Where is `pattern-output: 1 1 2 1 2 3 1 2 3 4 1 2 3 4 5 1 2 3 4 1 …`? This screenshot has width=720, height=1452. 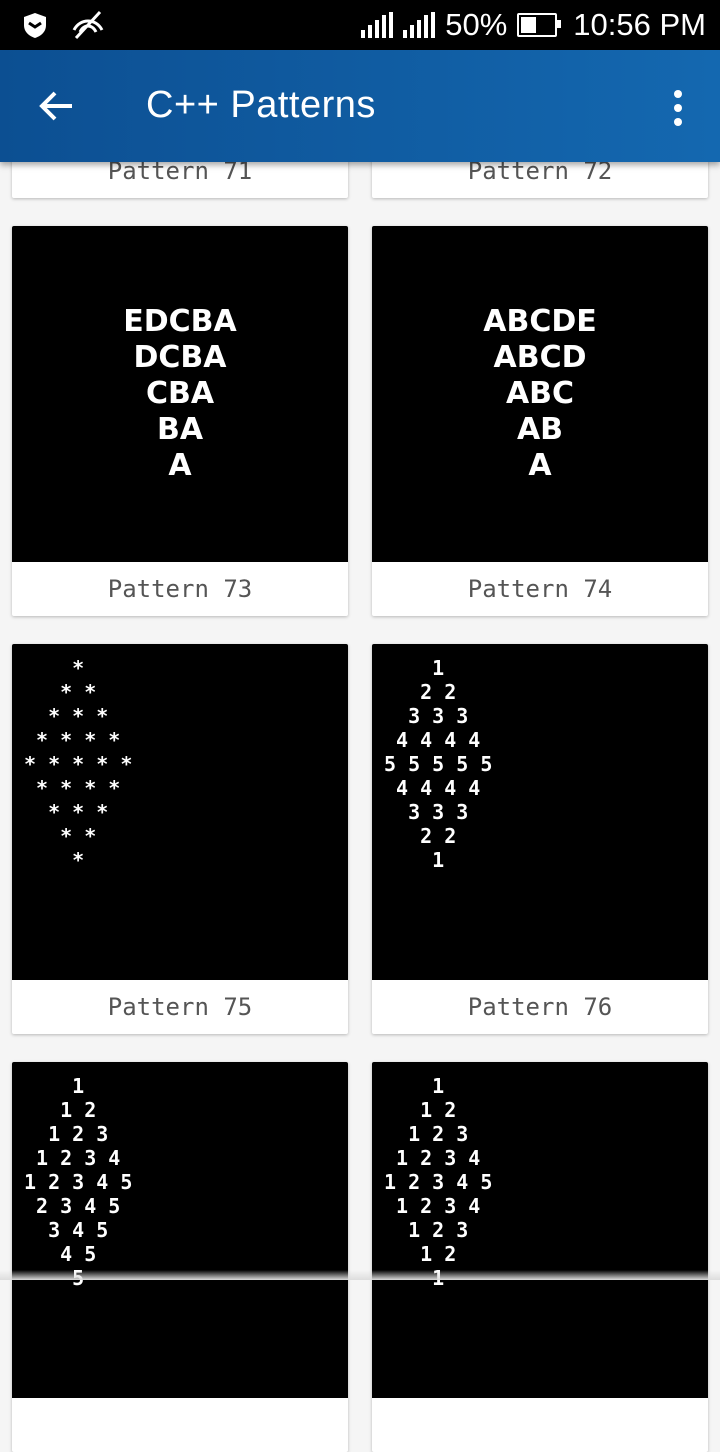 pattern-output: 1 1 2 1 2 3 1 2 3 4 1 2 3 4 5 1 2 3 4 1 … is located at coordinates (540, 1230).